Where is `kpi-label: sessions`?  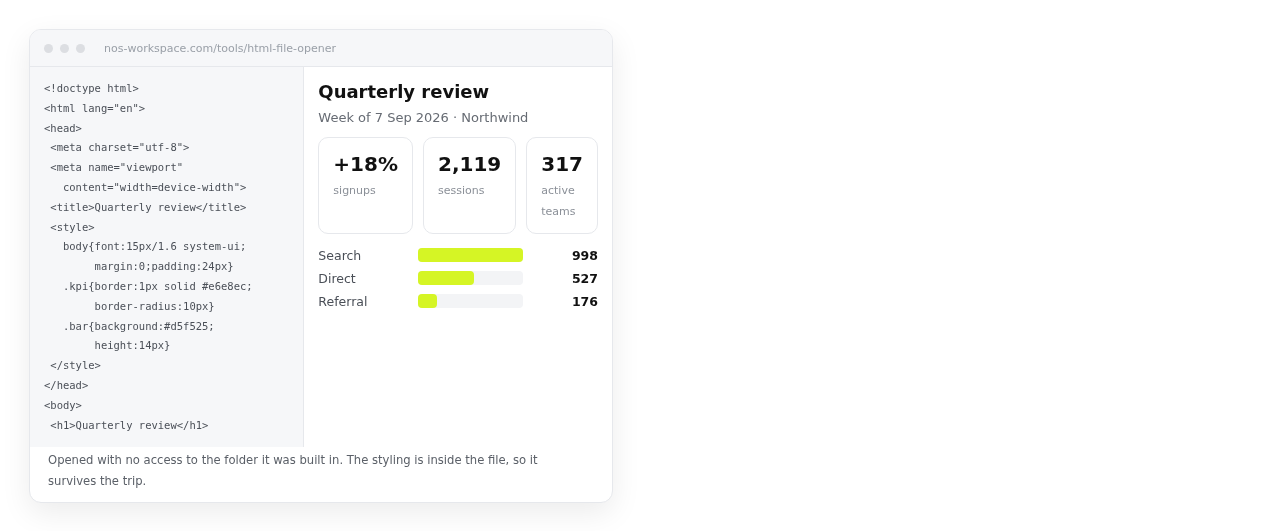 kpi-label: sessions is located at coordinates (462, 191).